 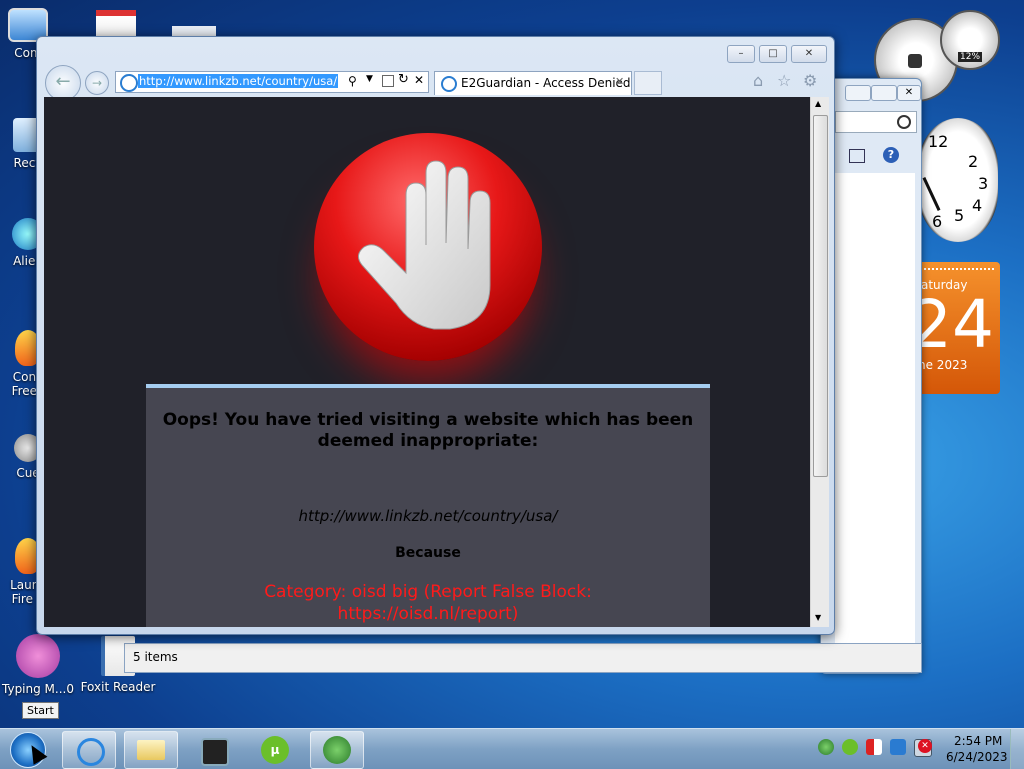 What do you see at coordinates (523, 658) in the screenshot?
I see `explorer-status-bar: 5 items` at bounding box center [523, 658].